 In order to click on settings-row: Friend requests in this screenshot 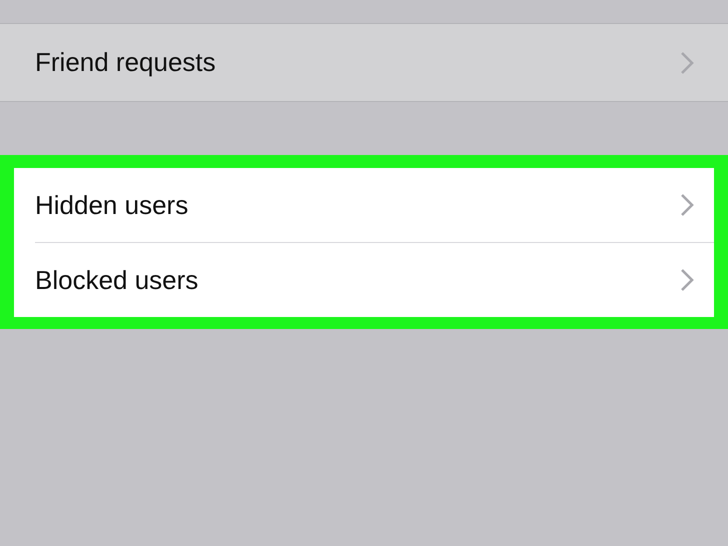, I will do `click(364, 62)`.